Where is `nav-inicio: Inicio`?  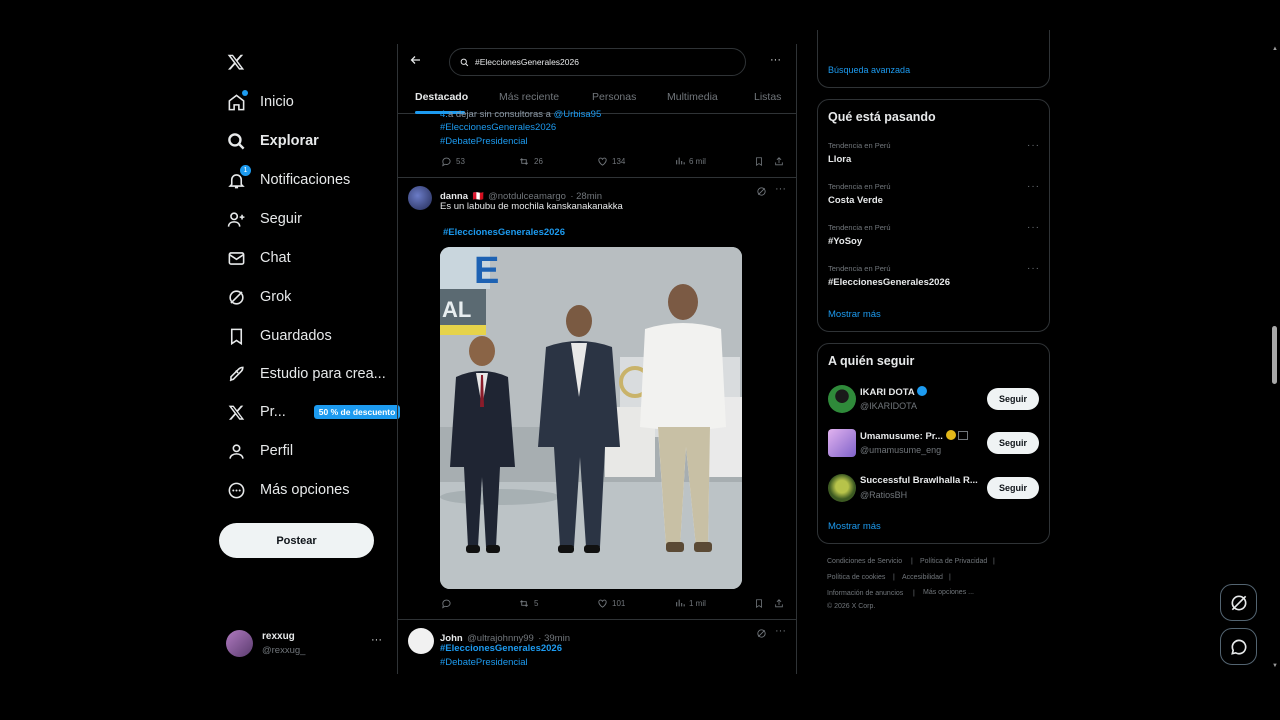 nav-inicio: Inicio is located at coordinates (260, 102).